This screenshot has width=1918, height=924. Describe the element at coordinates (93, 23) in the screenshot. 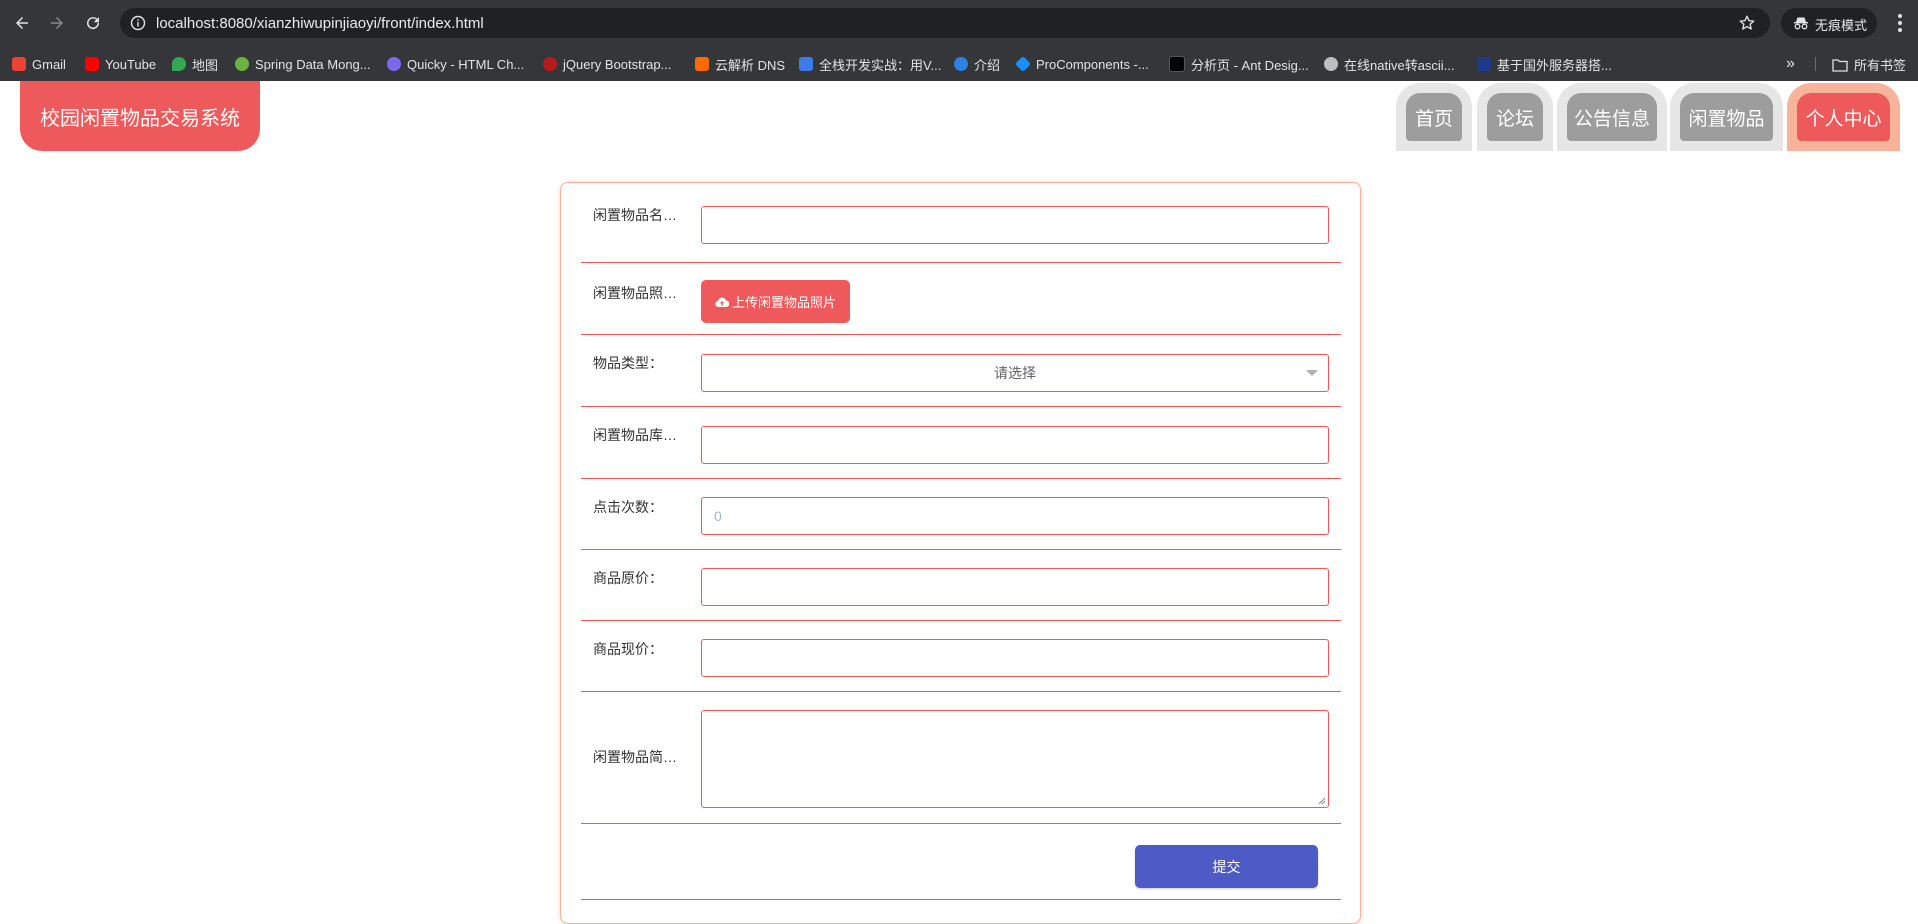

I see `reload-icon` at that location.